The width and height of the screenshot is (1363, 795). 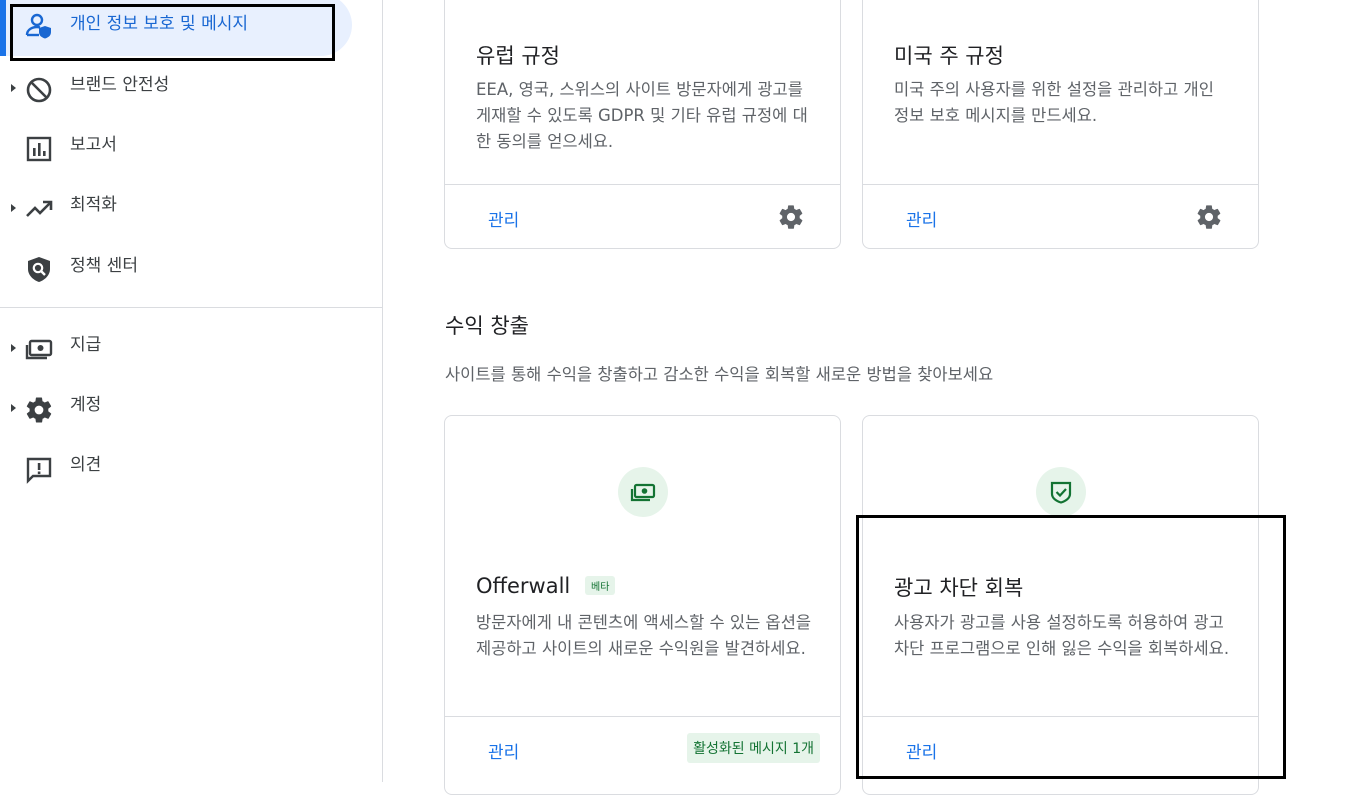 What do you see at coordinates (191, 348) in the screenshot?
I see `sidebar-item-payments: 지급` at bounding box center [191, 348].